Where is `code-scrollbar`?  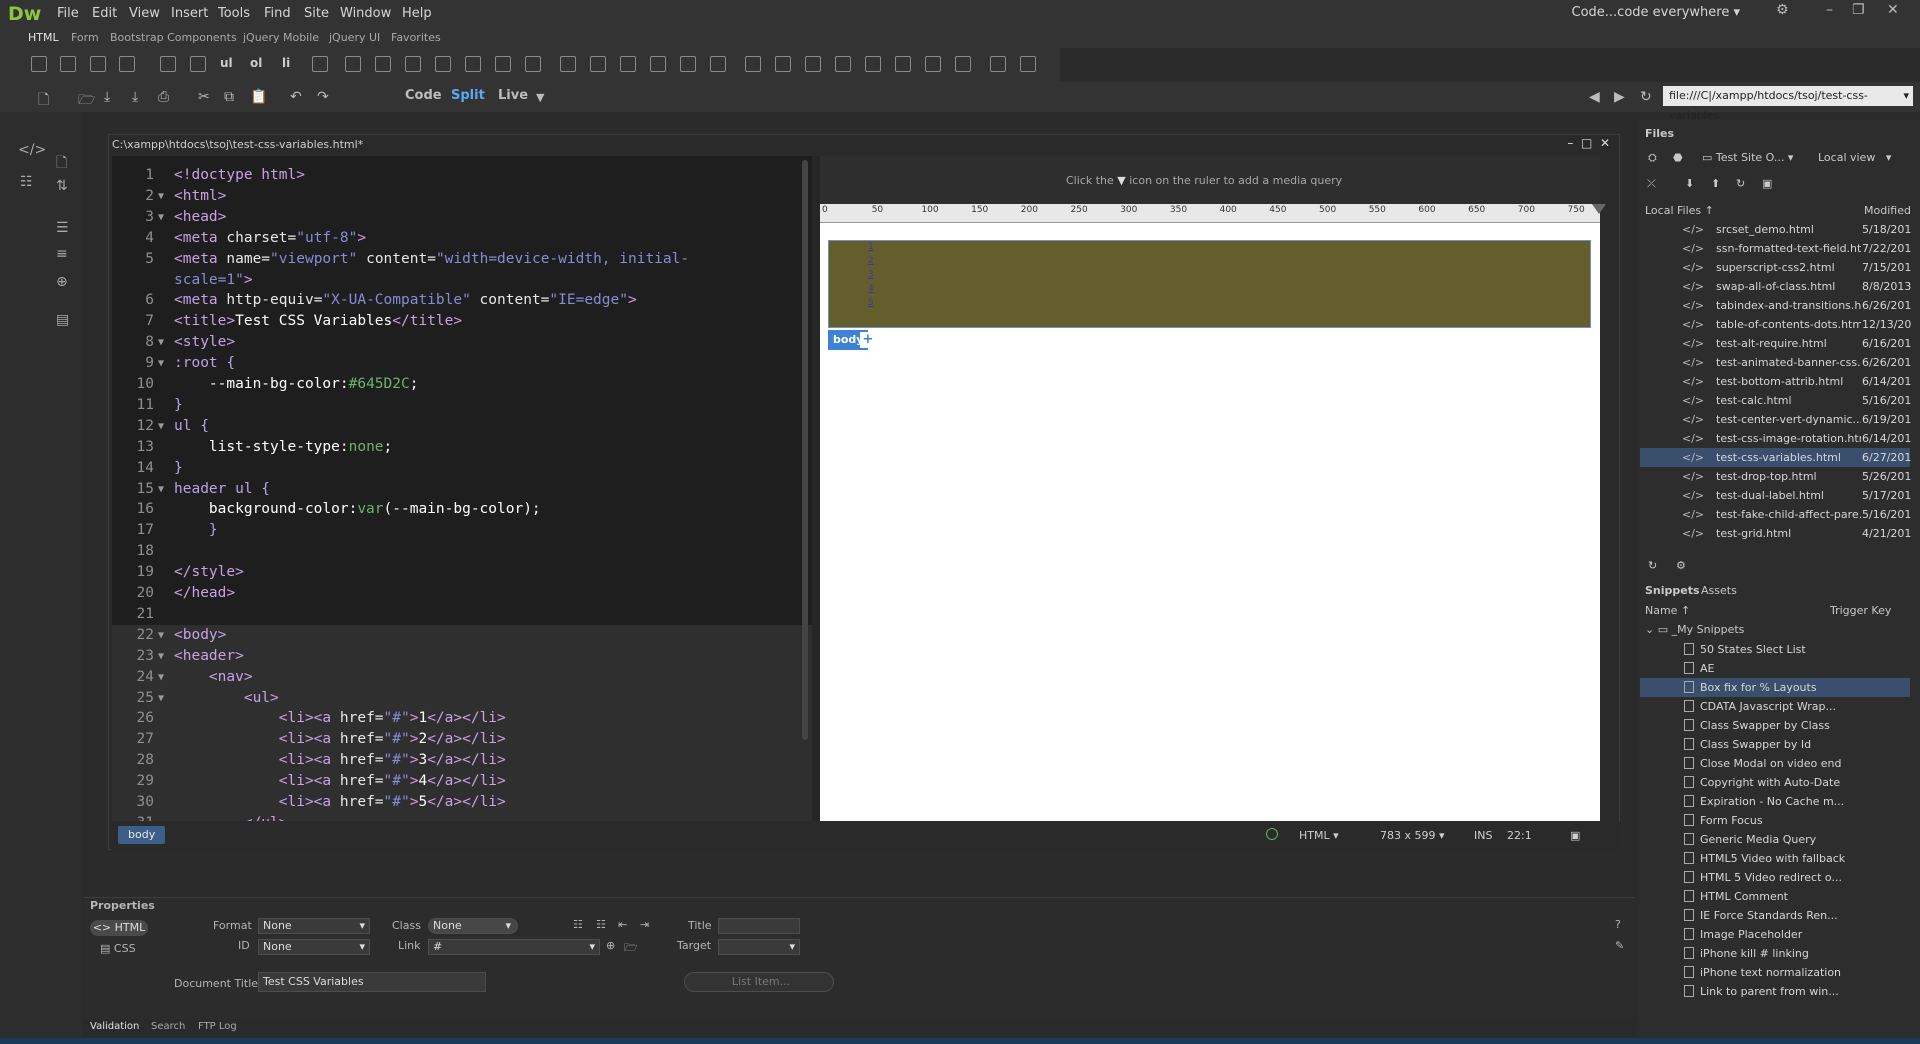 code-scrollbar is located at coordinates (805, 450).